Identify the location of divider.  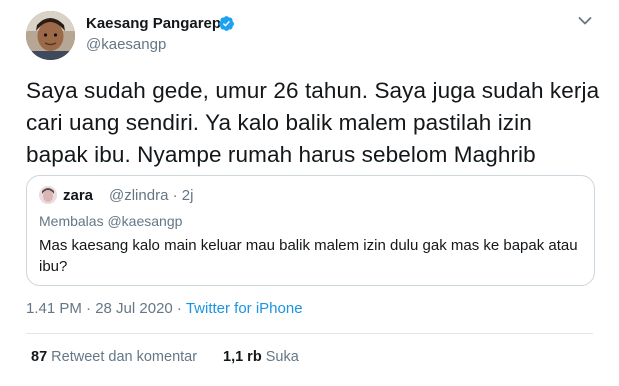
(309, 333).